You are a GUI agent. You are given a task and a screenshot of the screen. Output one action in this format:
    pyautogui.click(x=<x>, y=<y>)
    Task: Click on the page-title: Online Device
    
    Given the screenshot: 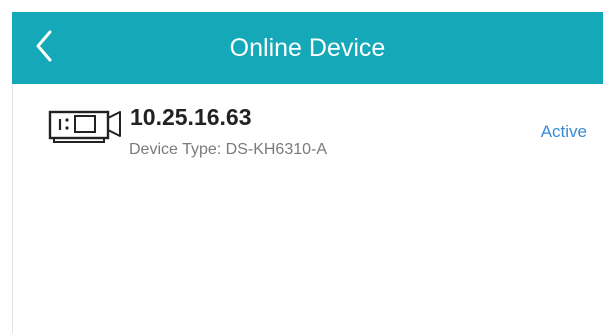 What is the action you would take?
    pyautogui.click(x=307, y=48)
    